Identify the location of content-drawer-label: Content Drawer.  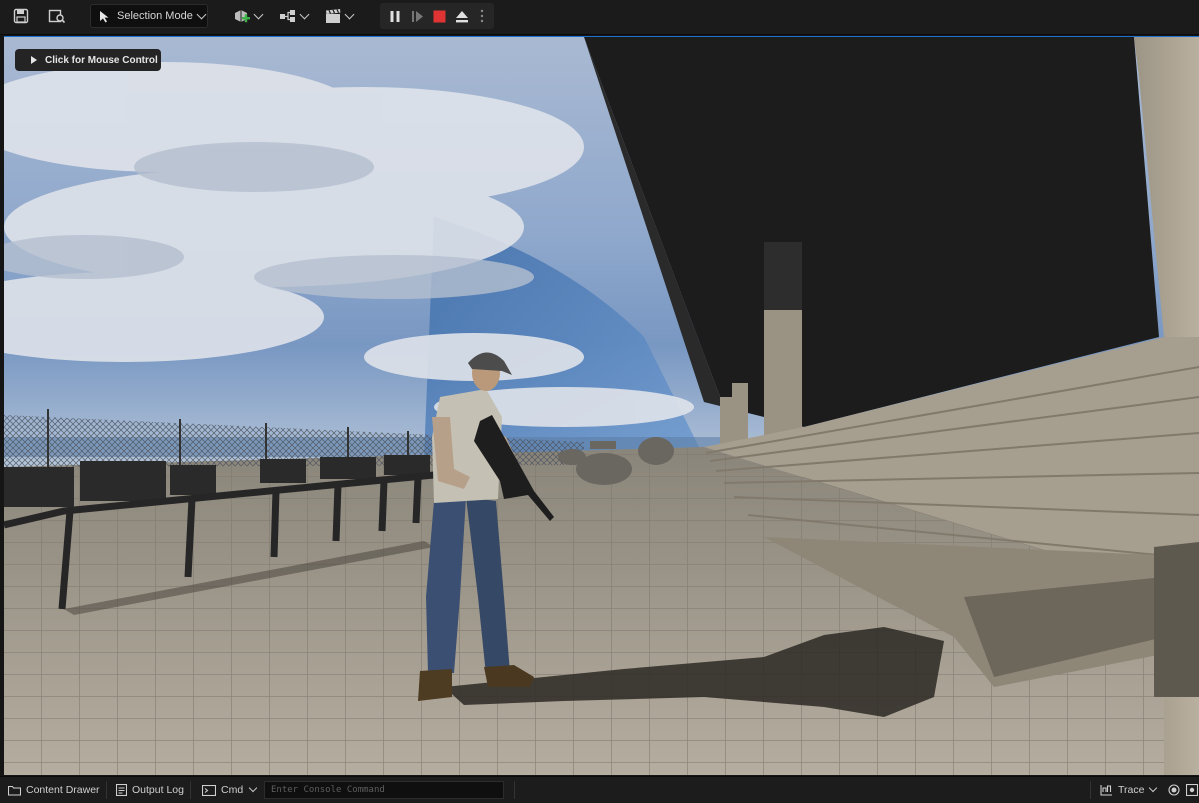
(63, 790).